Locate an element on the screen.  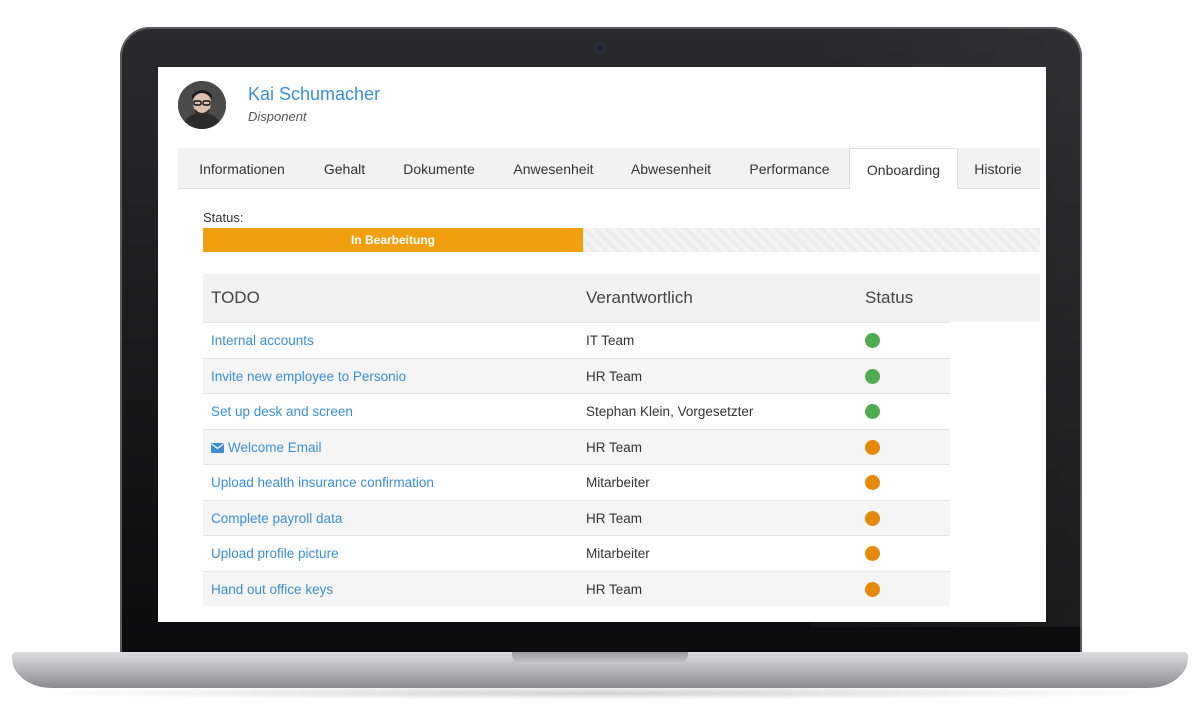
tab-anwesenheit: Anwesenheit is located at coordinates (553, 168).